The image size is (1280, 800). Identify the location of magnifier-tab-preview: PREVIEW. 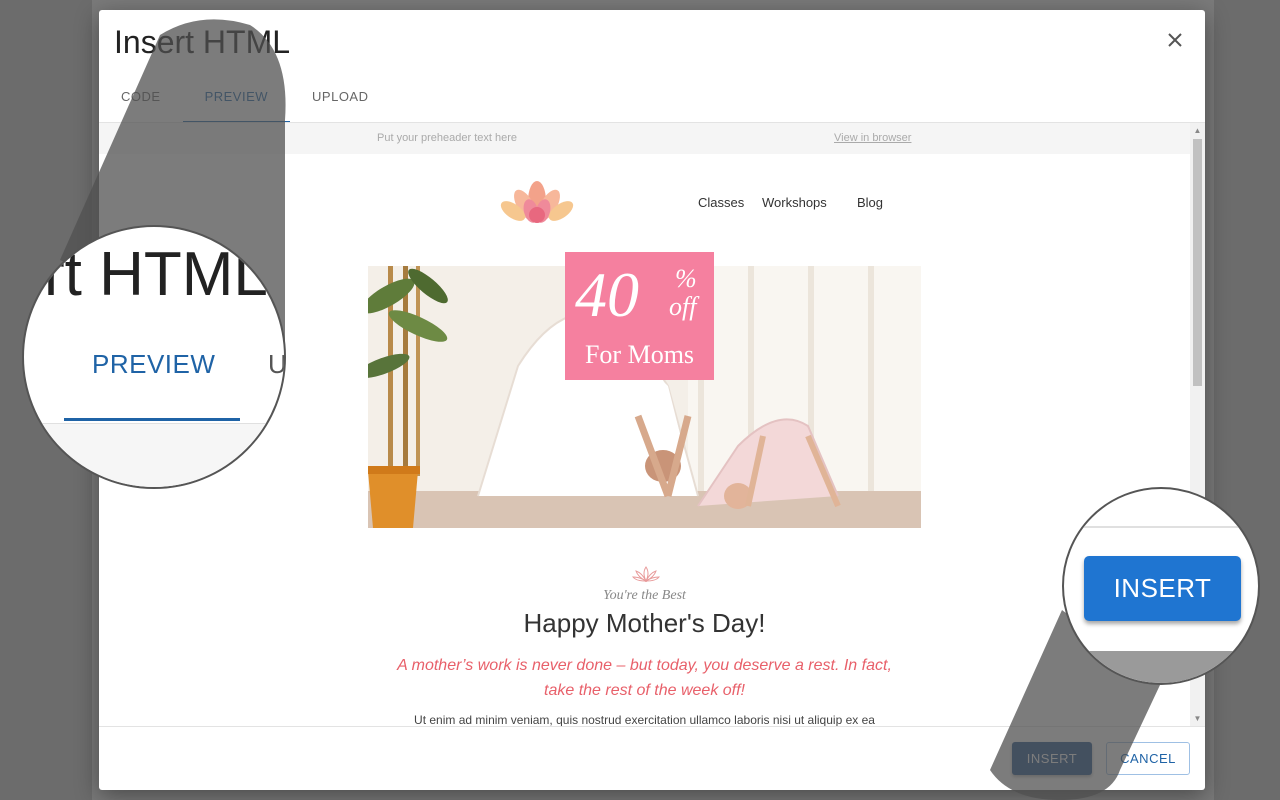
(154, 364).